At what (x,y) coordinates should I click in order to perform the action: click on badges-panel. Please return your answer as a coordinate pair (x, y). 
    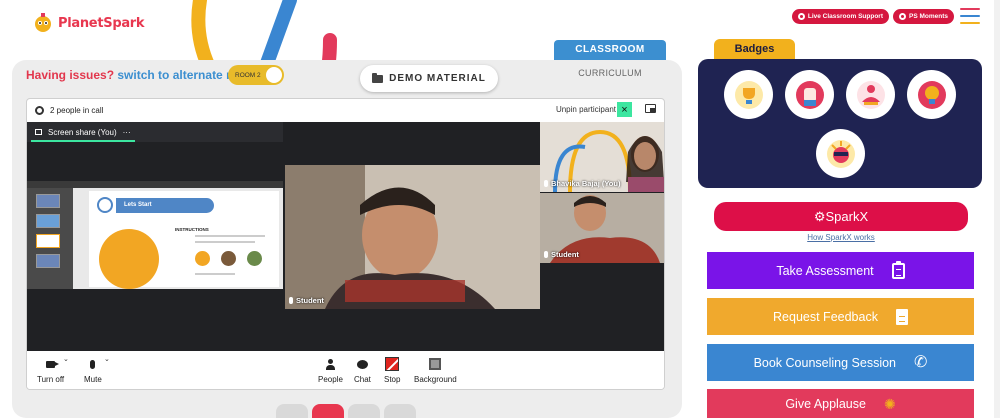
    Looking at the image, I should click on (840, 123).